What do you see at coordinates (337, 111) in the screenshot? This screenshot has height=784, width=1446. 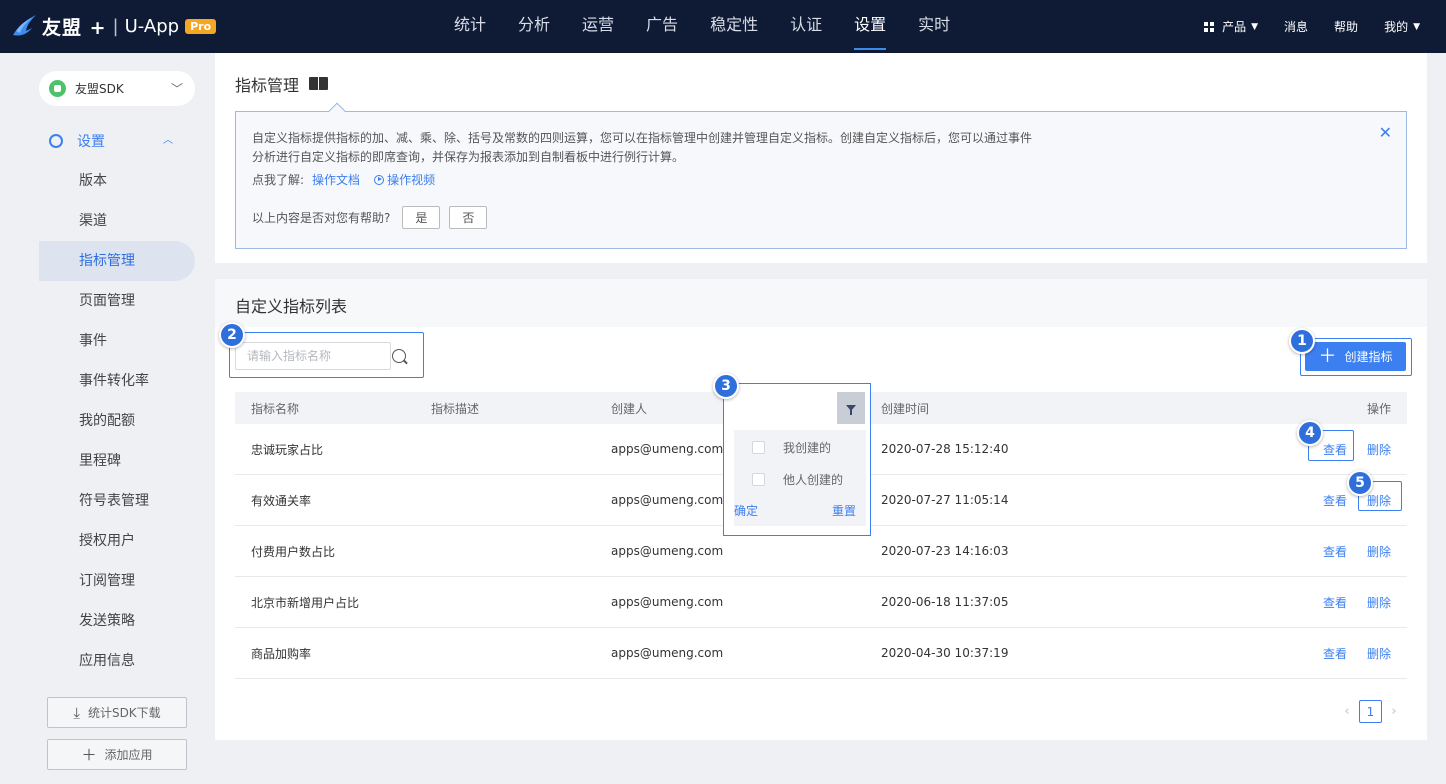 I see `panel-pointer` at bounding box center [337, 111].